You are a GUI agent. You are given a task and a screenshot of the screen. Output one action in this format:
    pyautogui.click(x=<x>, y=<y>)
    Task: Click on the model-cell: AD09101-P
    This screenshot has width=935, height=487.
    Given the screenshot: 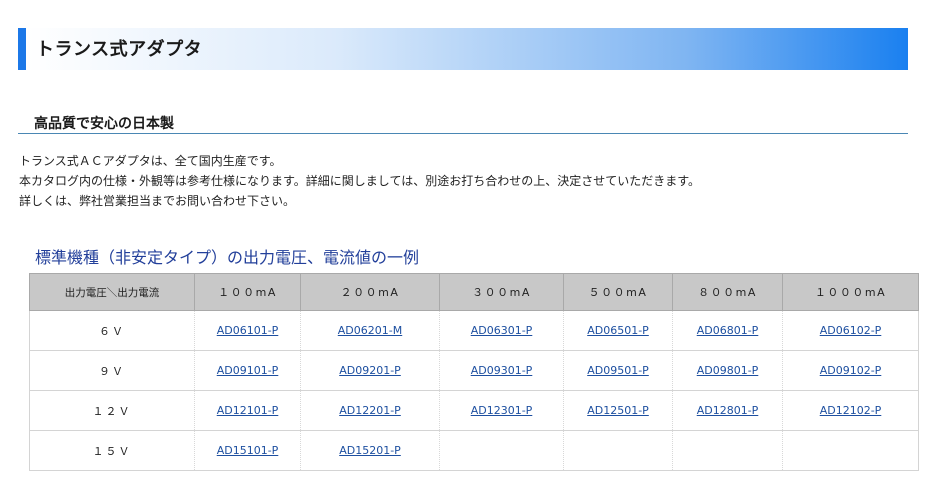 What is the action you would take?
    pyautogui.click(x=247, y=370)
    